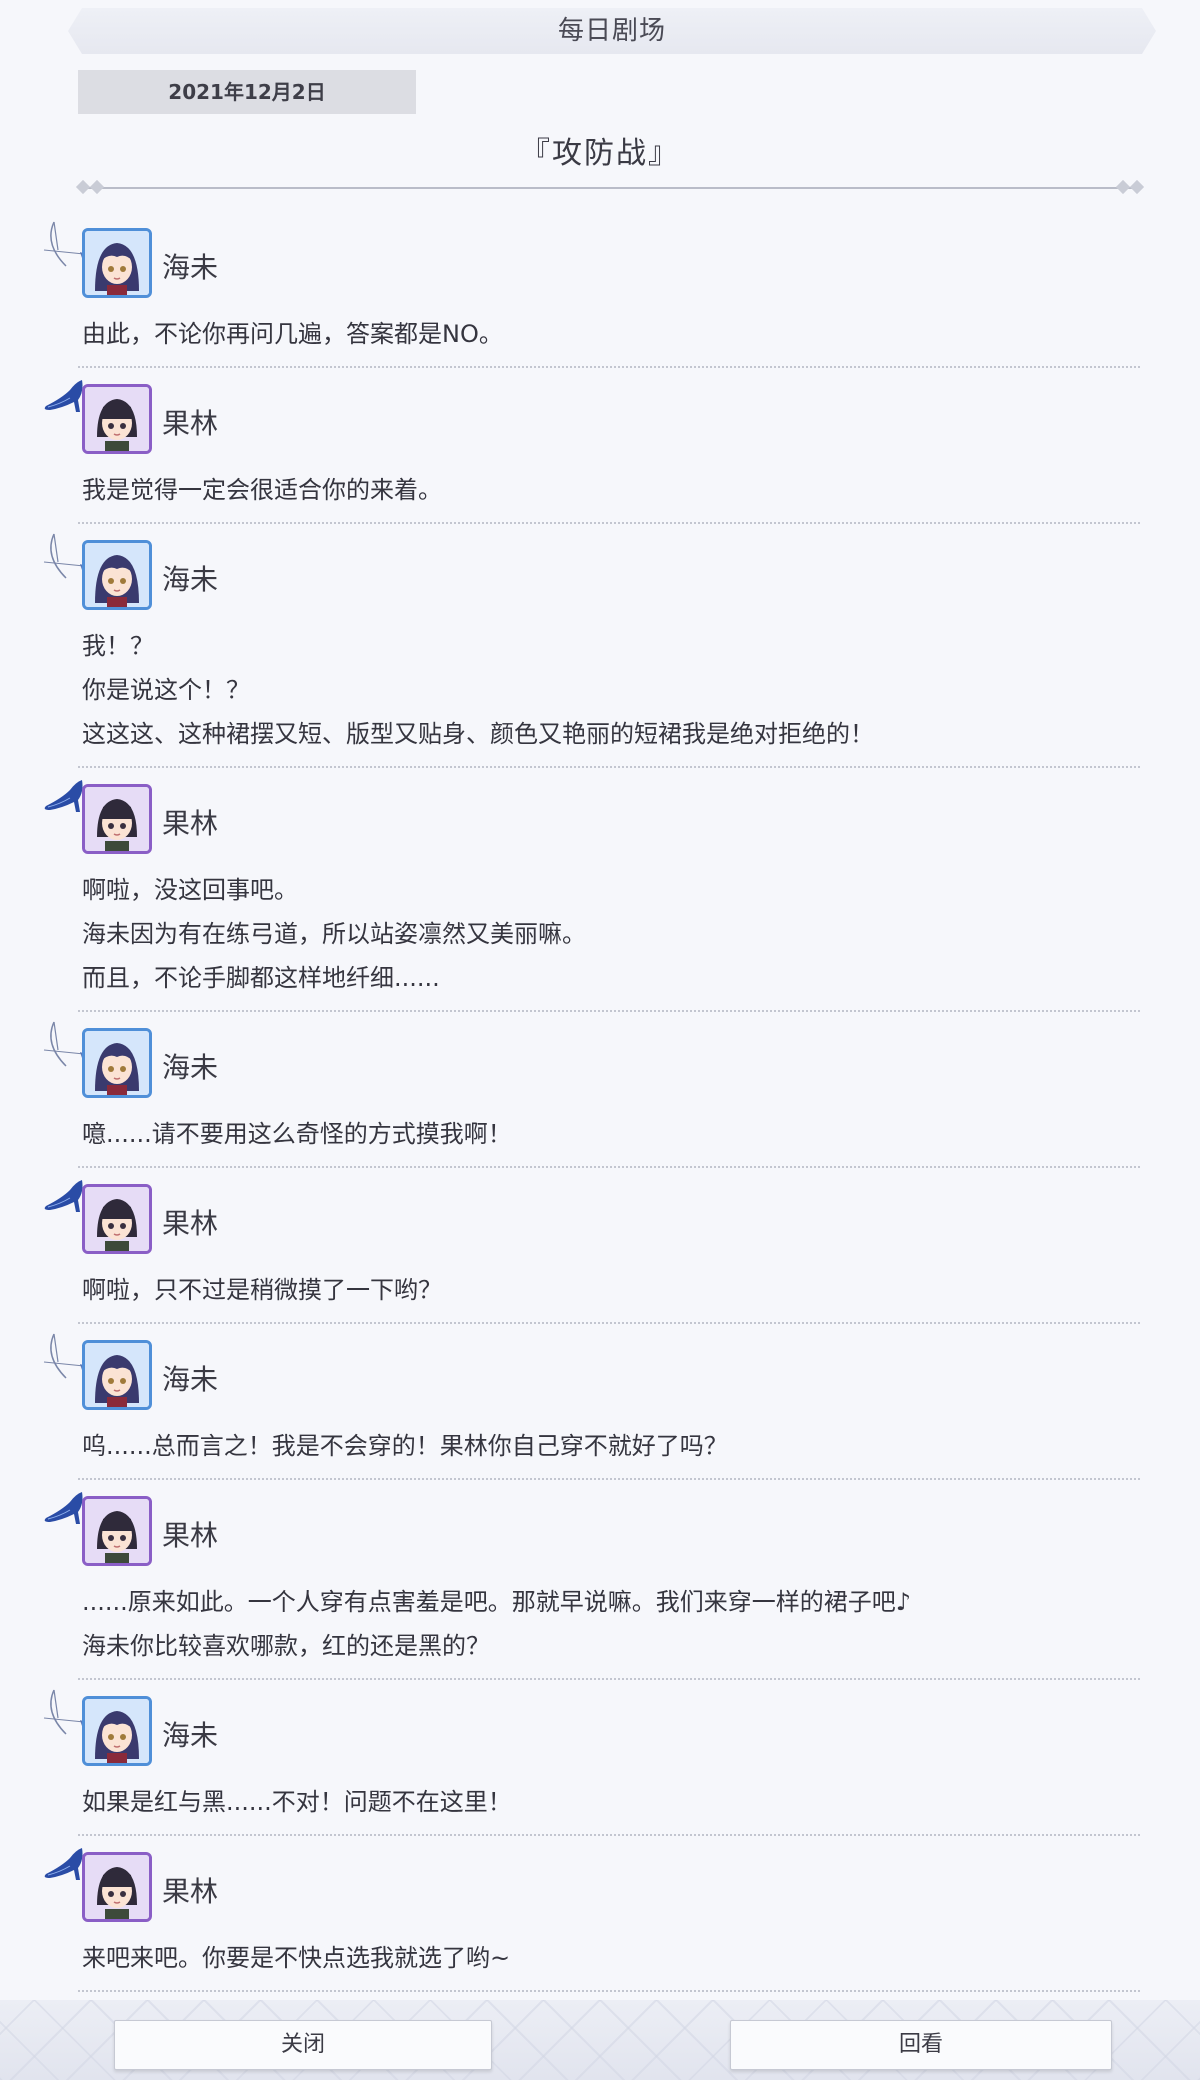 The image size is (1200, 2080). What do you see at coordinates (478, 734) in the screenshot?
I see `dialogue-line: 这这这、这种裙摆又短、版型又贴身、颜色又艳丽的短裙我是绝对拒绝的！` at bounding box center [478, 734].